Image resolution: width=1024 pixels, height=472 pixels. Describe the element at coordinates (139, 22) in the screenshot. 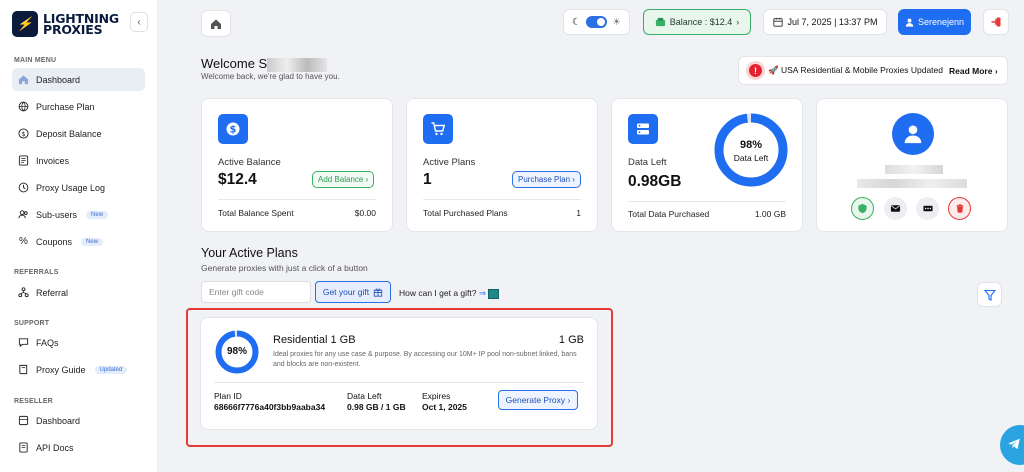

I see `chevron-left-icon: ‹` at that location.